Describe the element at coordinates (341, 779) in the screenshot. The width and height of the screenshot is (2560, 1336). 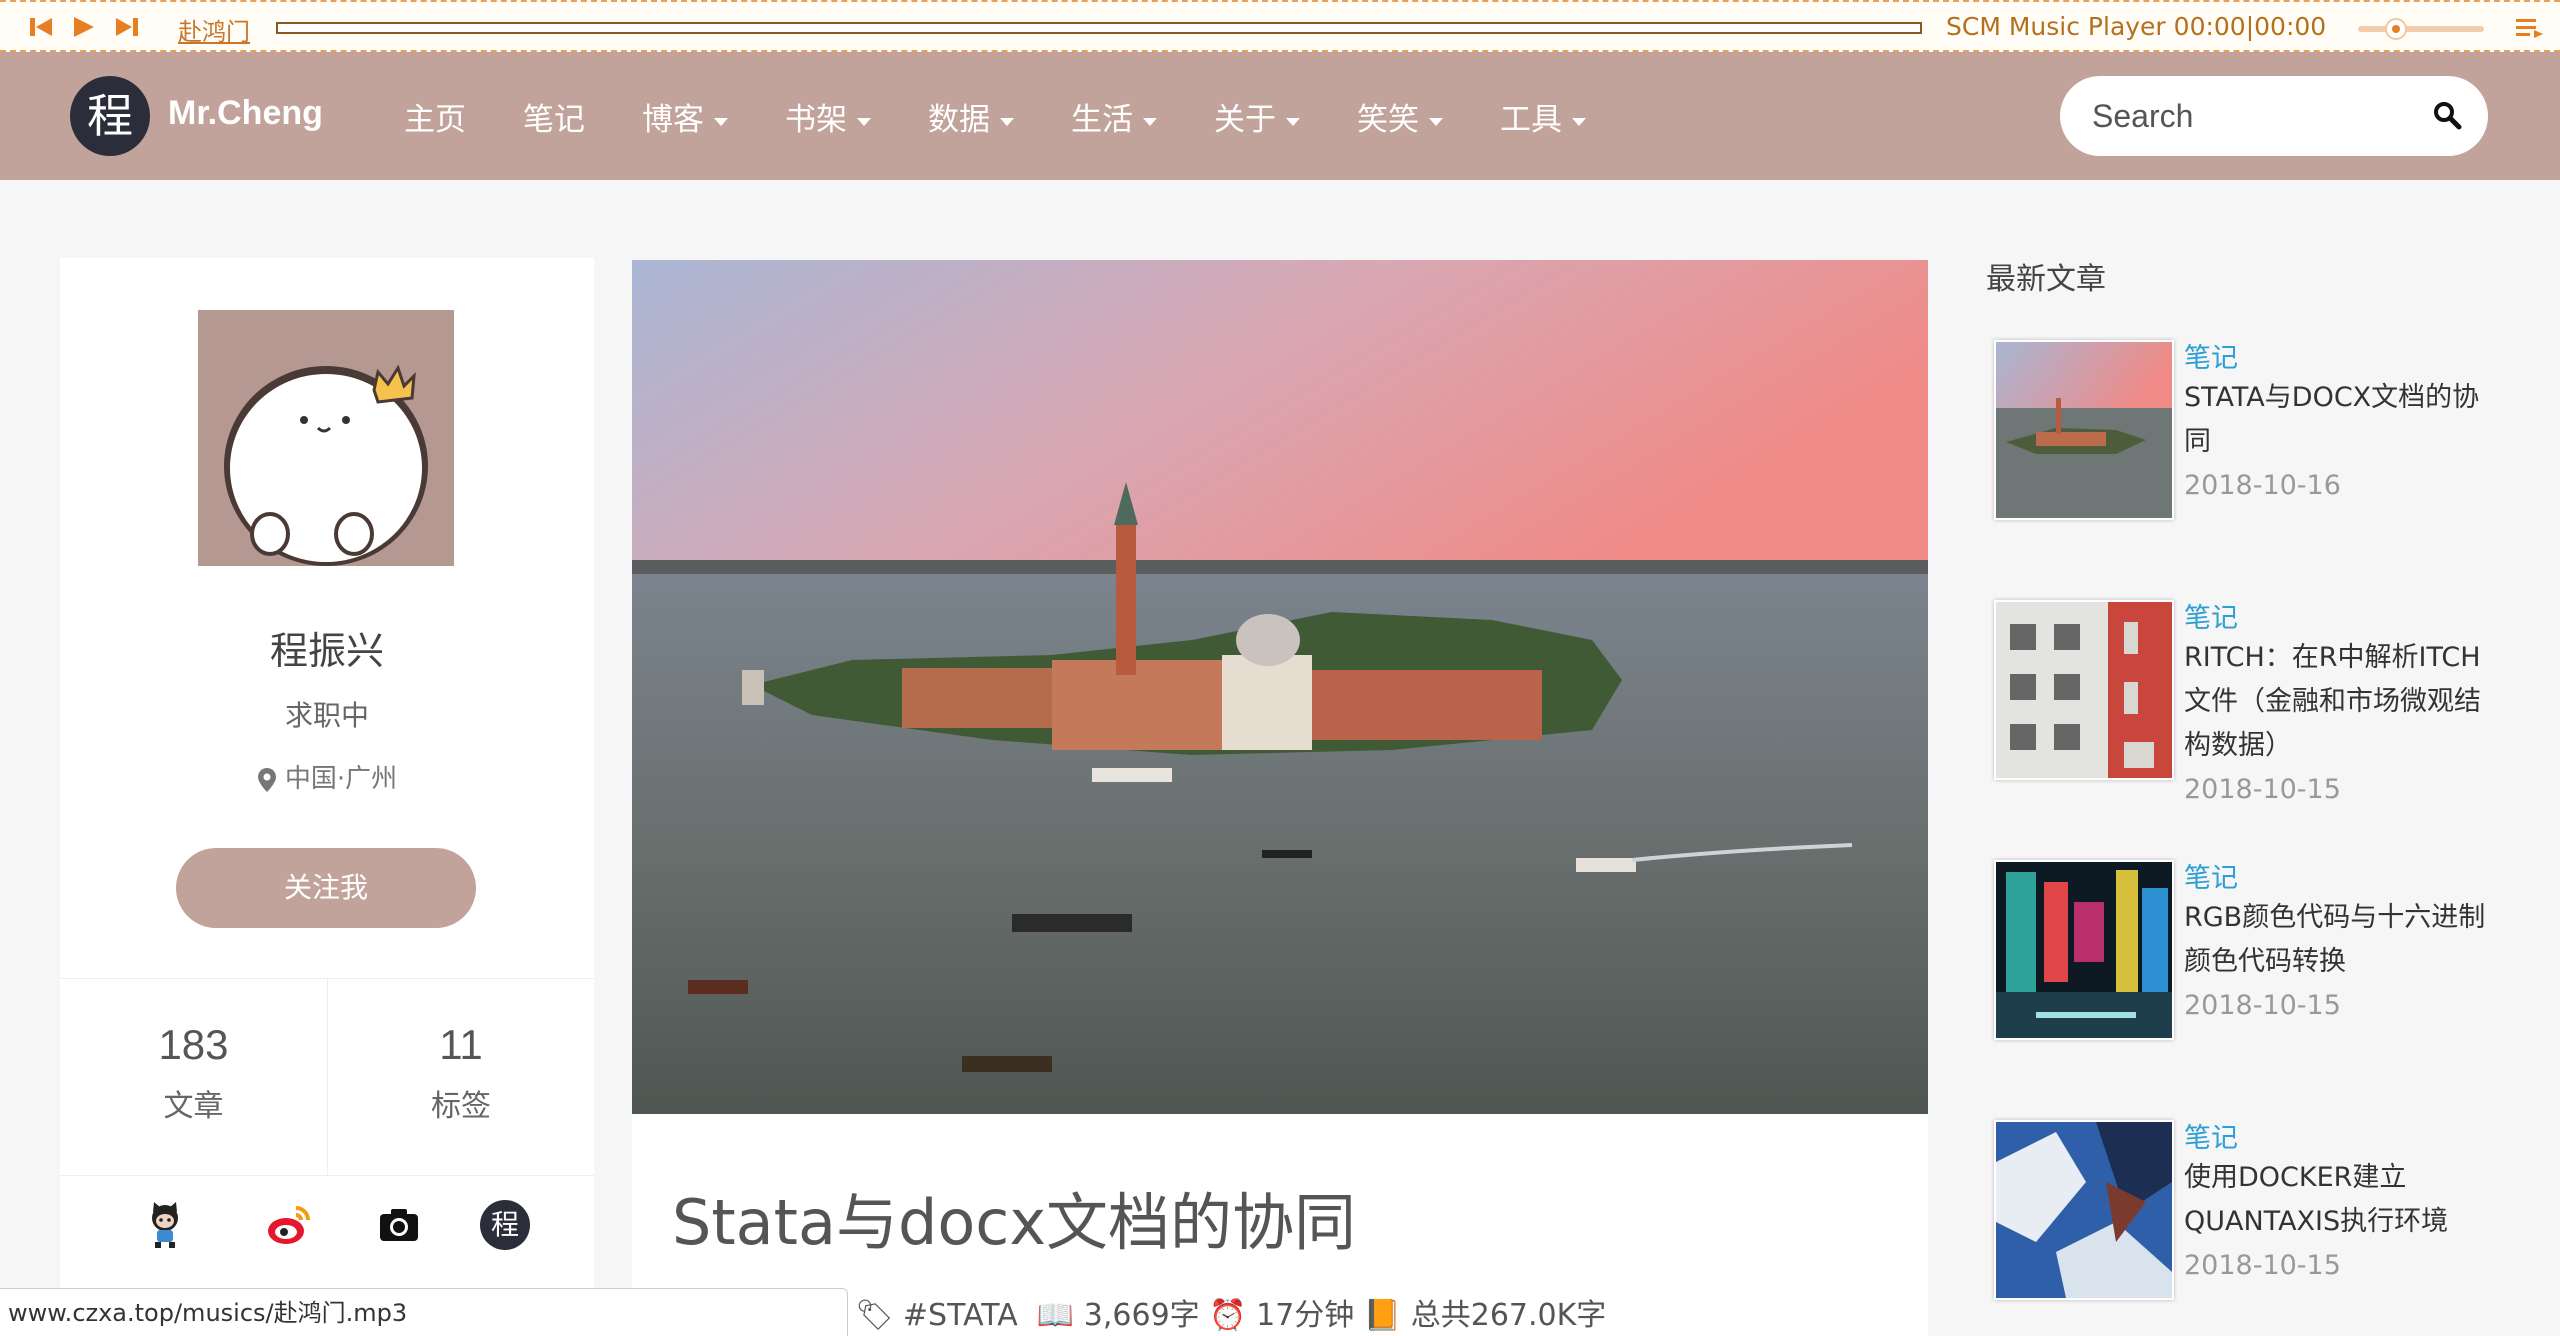
I see `location-text: 中国·广州` at that location.